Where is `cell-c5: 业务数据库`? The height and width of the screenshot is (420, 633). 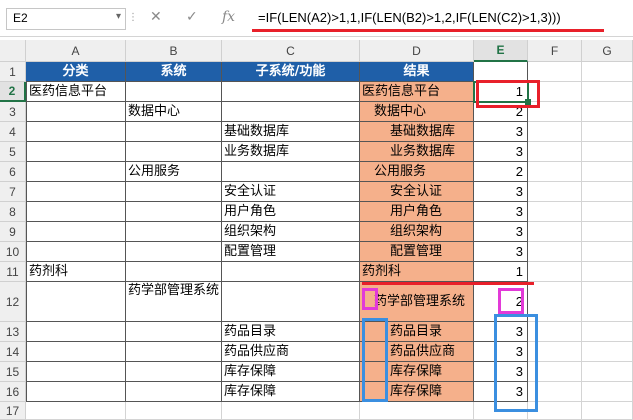
cell-c5: 业务数据库 is located at coordinates (291, 152).